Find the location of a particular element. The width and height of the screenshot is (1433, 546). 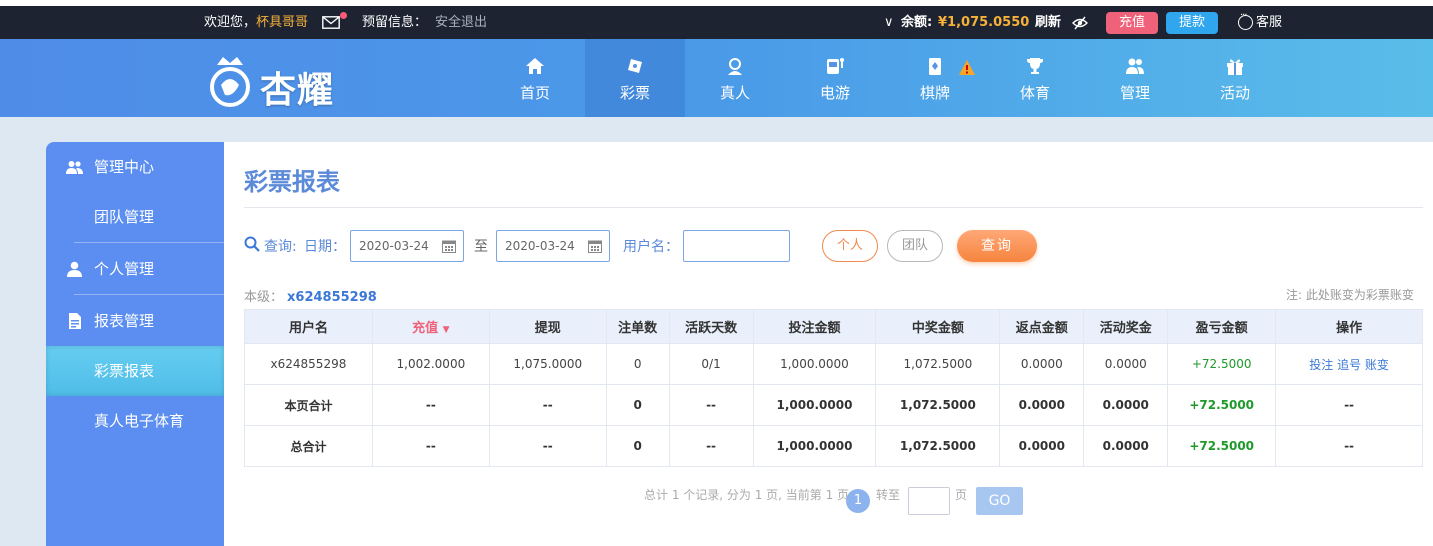

col-username: 用户名 is located at coordinates (308, 326).